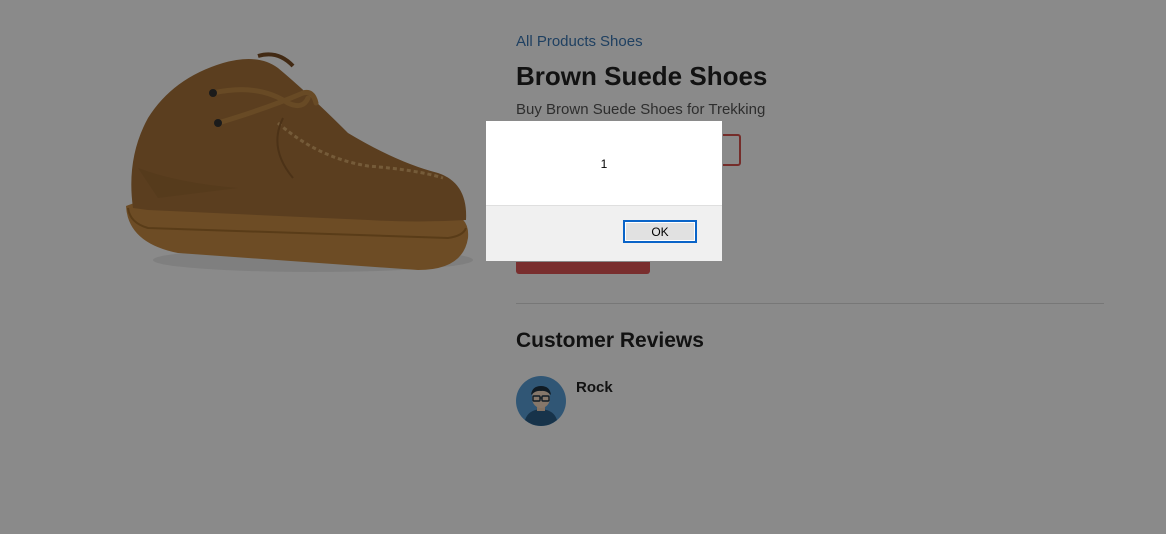  Describe the element at coordinates (604, 233) in the screenshot. I see `alert-footer: OK` at that location.